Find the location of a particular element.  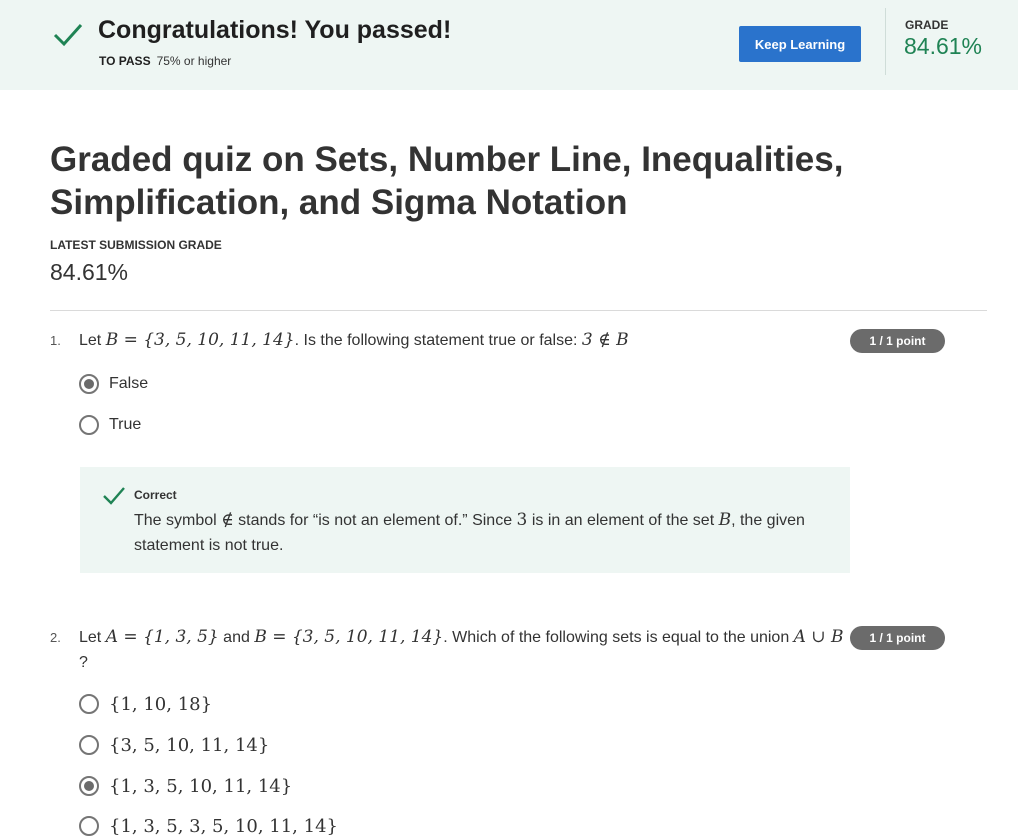

math-expression: A ∪ B is located at coordinates (818, 637).